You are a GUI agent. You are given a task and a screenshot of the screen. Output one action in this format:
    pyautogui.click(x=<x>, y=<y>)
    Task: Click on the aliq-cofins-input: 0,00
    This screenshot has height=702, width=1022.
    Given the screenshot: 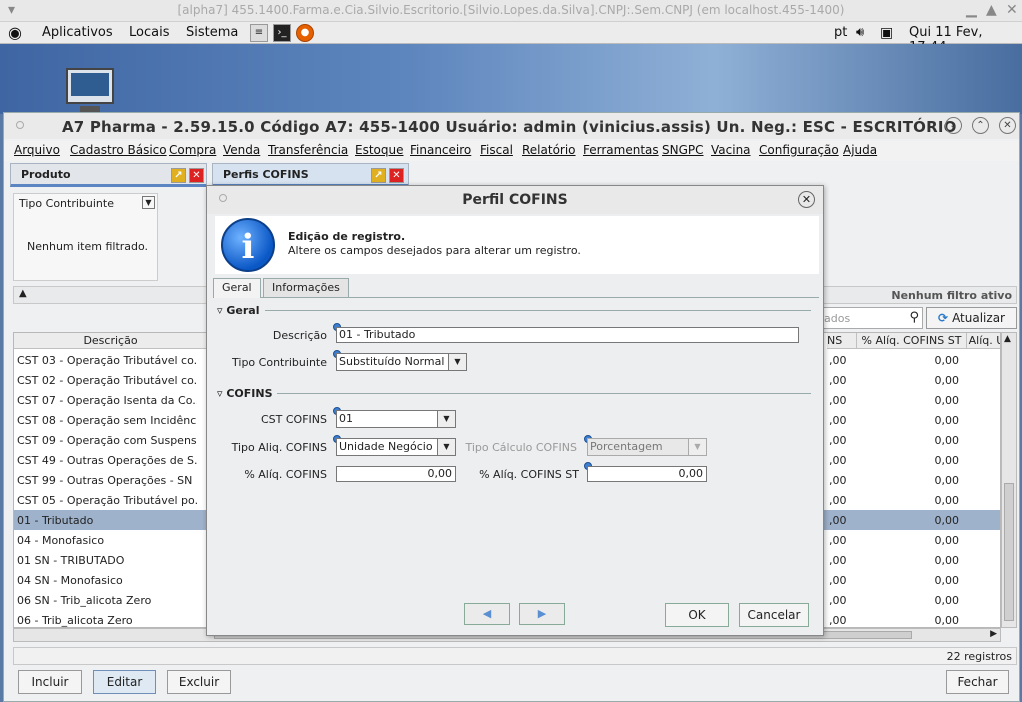 What is the action you would take?
    pyautogui.click(x=396, y=474)
    